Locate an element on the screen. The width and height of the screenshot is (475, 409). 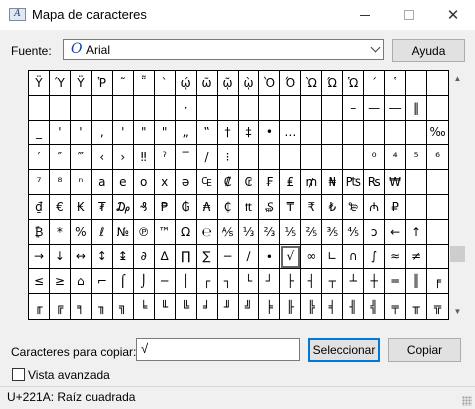
char-cell: ╦ is located at coordinates (437, 306).